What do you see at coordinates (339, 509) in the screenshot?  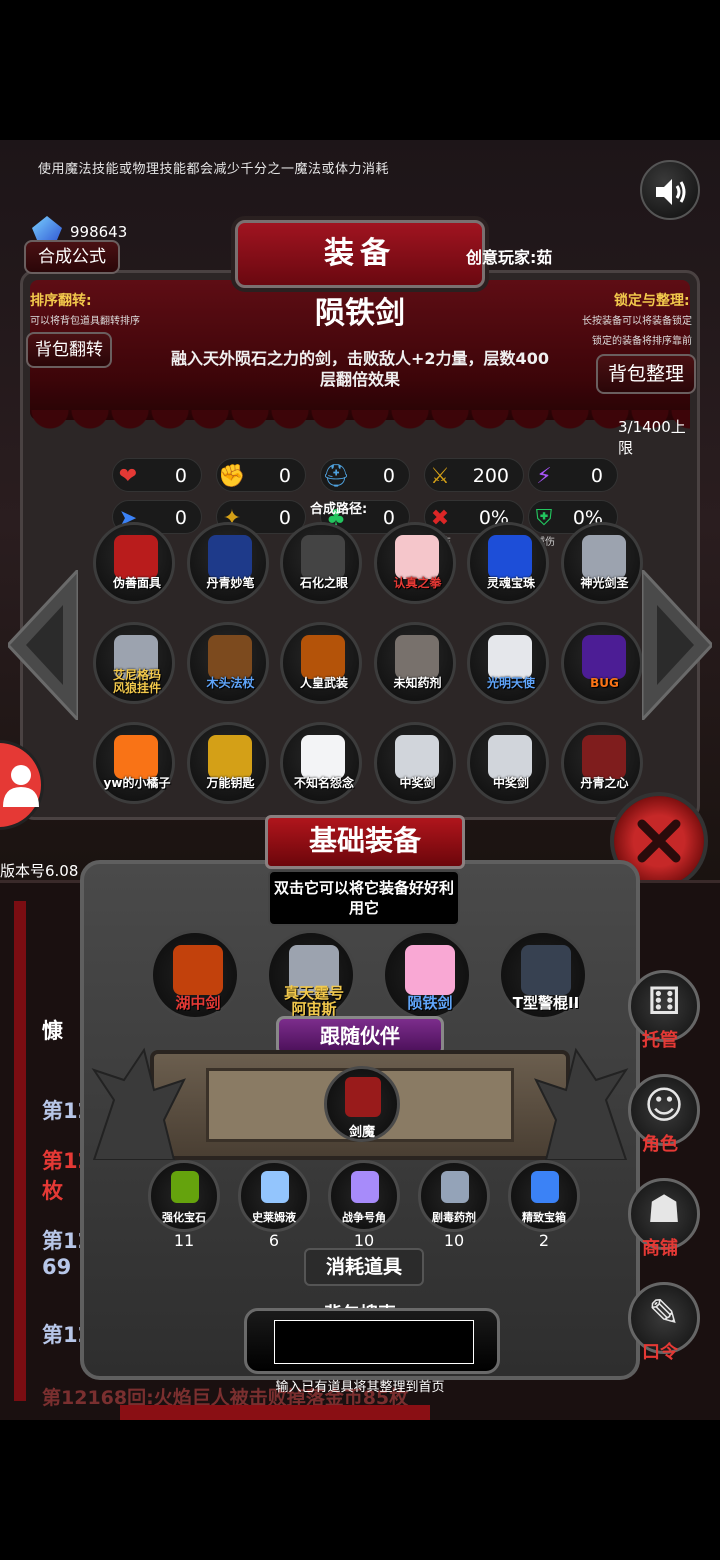 I see `recipe-path-title: 合成路径:` at bounding box center [339, 509].